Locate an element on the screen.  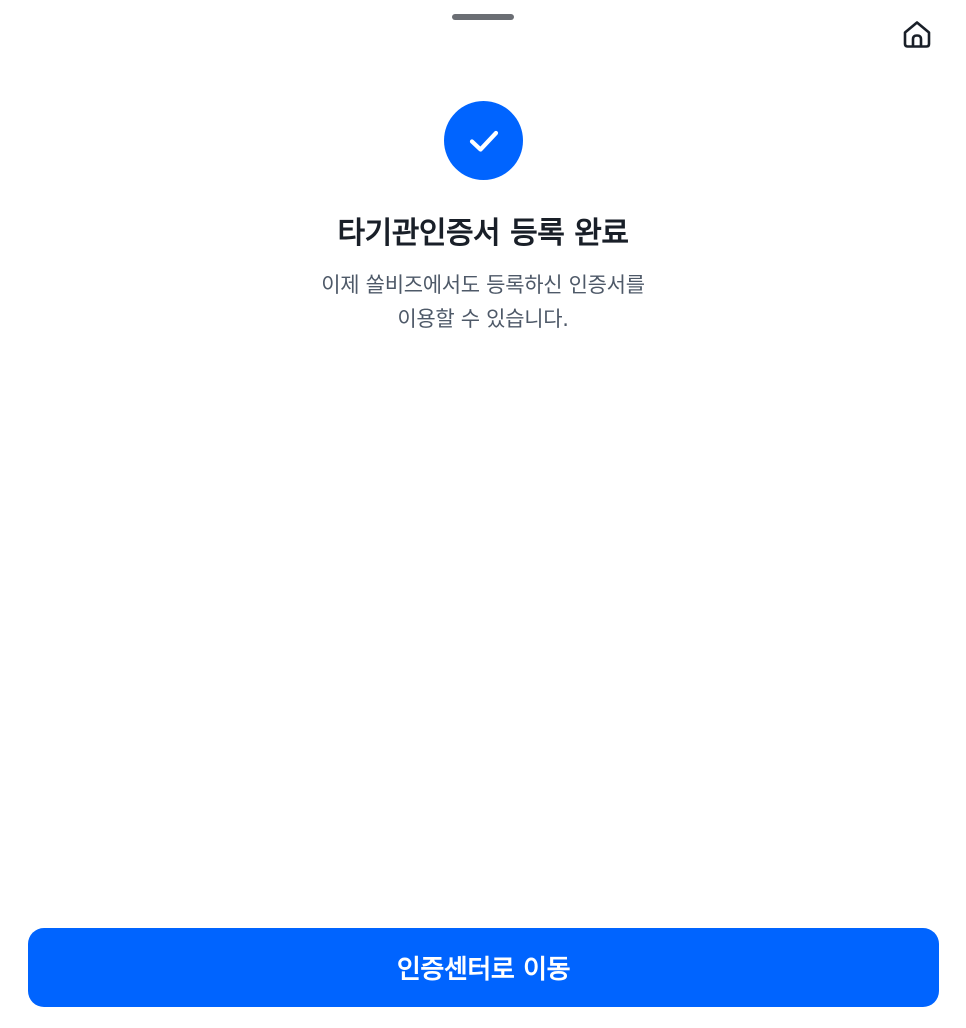
description-line-1: 이제 쏠비즈에서도 등록하신 인증서를 is located at coordinates (483, 285).